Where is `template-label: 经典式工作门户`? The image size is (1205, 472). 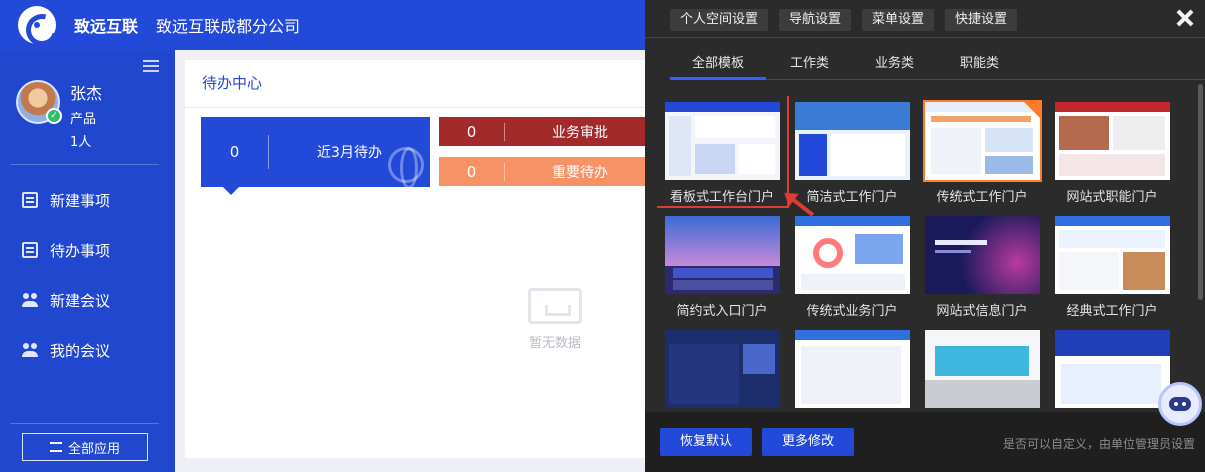
template-label: 经典式工作门户 is located at coordinates (1112, 311).